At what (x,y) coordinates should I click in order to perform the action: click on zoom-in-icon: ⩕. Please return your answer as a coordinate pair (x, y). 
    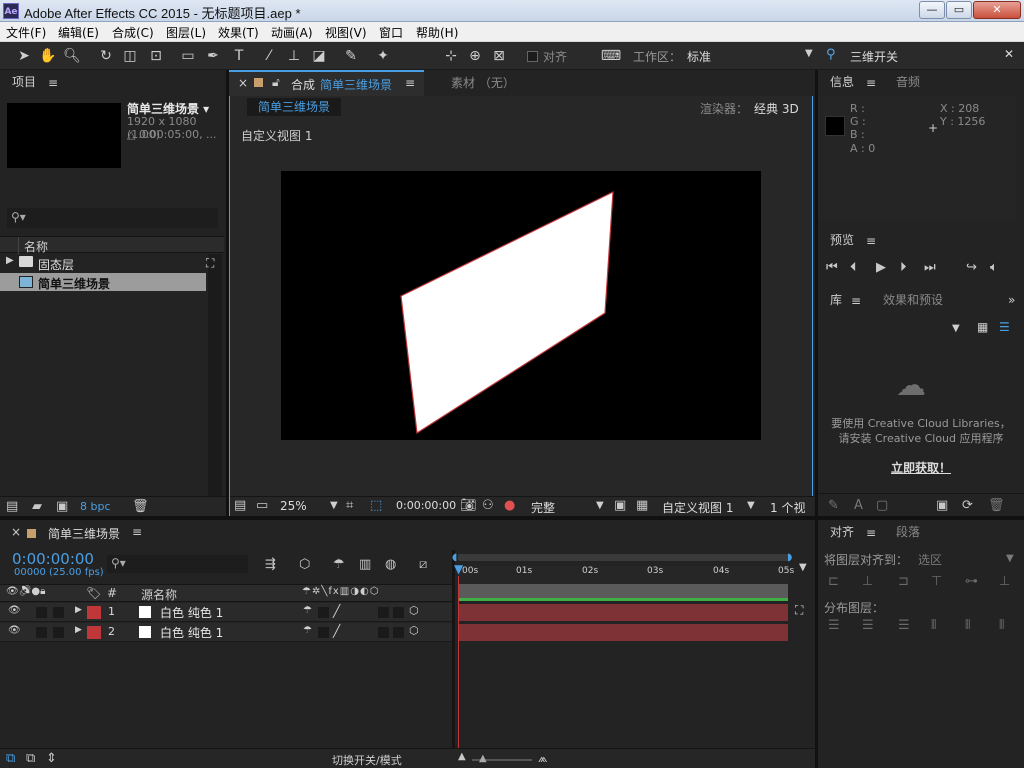
    Looking at the image, I should click on (542, 758).